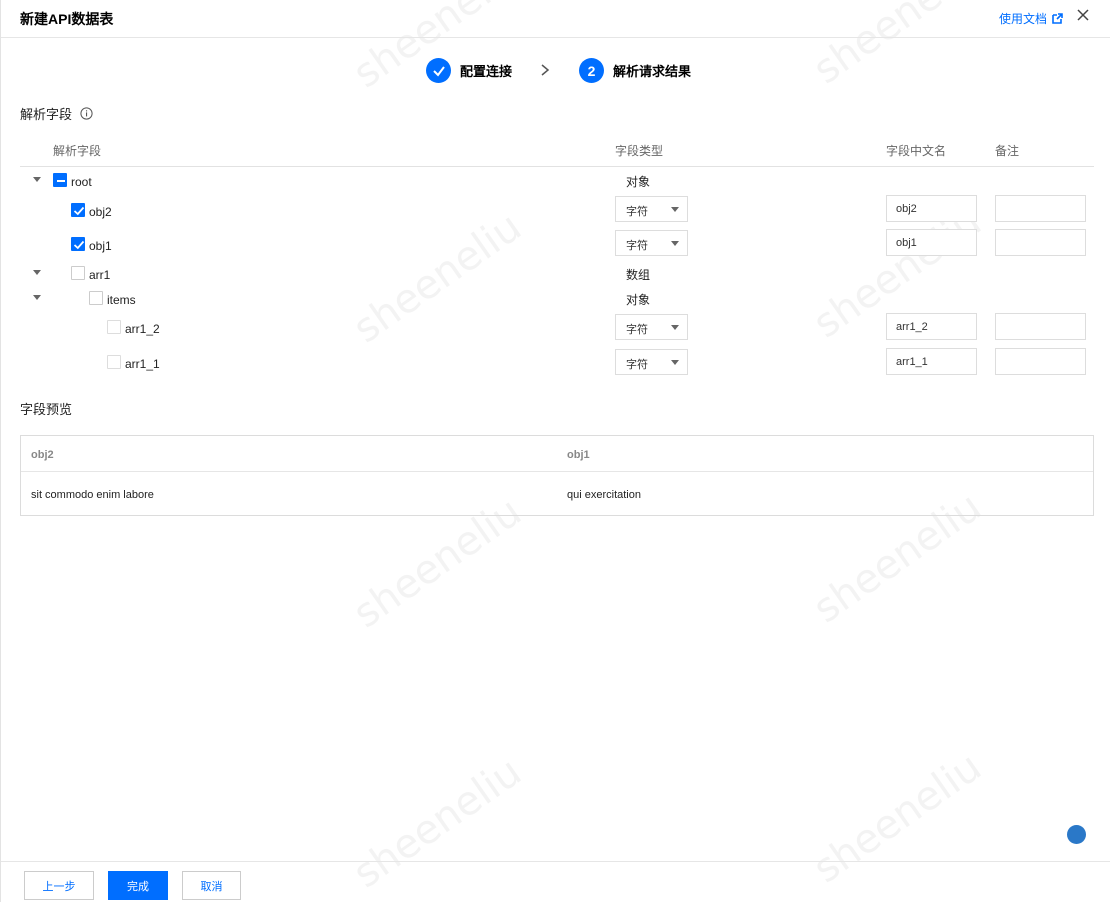  What do you see at coordinates (142, 329) in the screenshot?
I see `field-name: arr1_2` at bounding box center [142, 329].